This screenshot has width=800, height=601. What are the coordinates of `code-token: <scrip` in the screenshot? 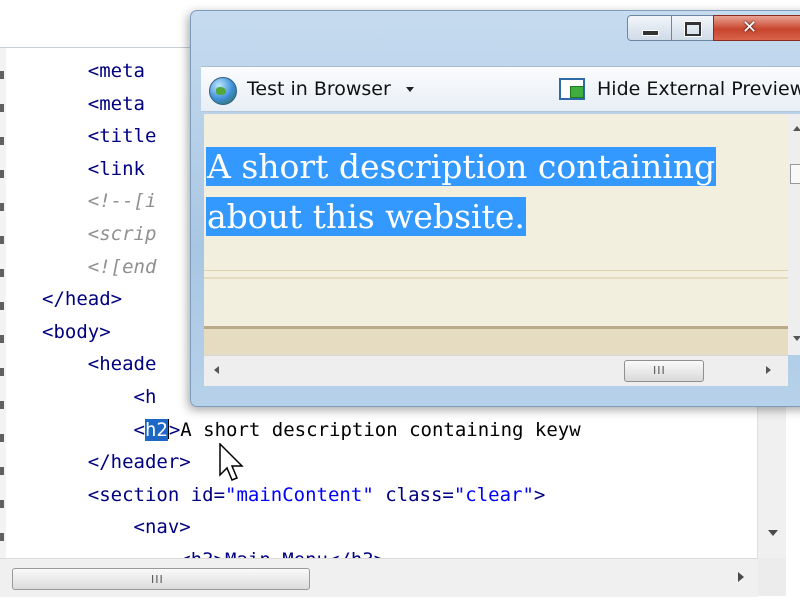 It's located at (99, 234).